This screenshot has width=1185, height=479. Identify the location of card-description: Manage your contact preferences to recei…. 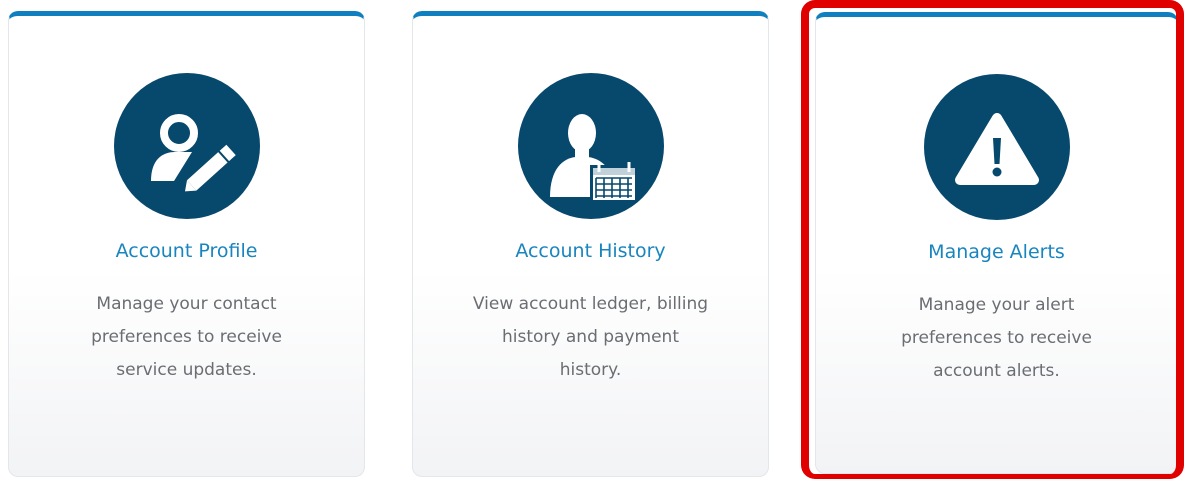
(186, 337).